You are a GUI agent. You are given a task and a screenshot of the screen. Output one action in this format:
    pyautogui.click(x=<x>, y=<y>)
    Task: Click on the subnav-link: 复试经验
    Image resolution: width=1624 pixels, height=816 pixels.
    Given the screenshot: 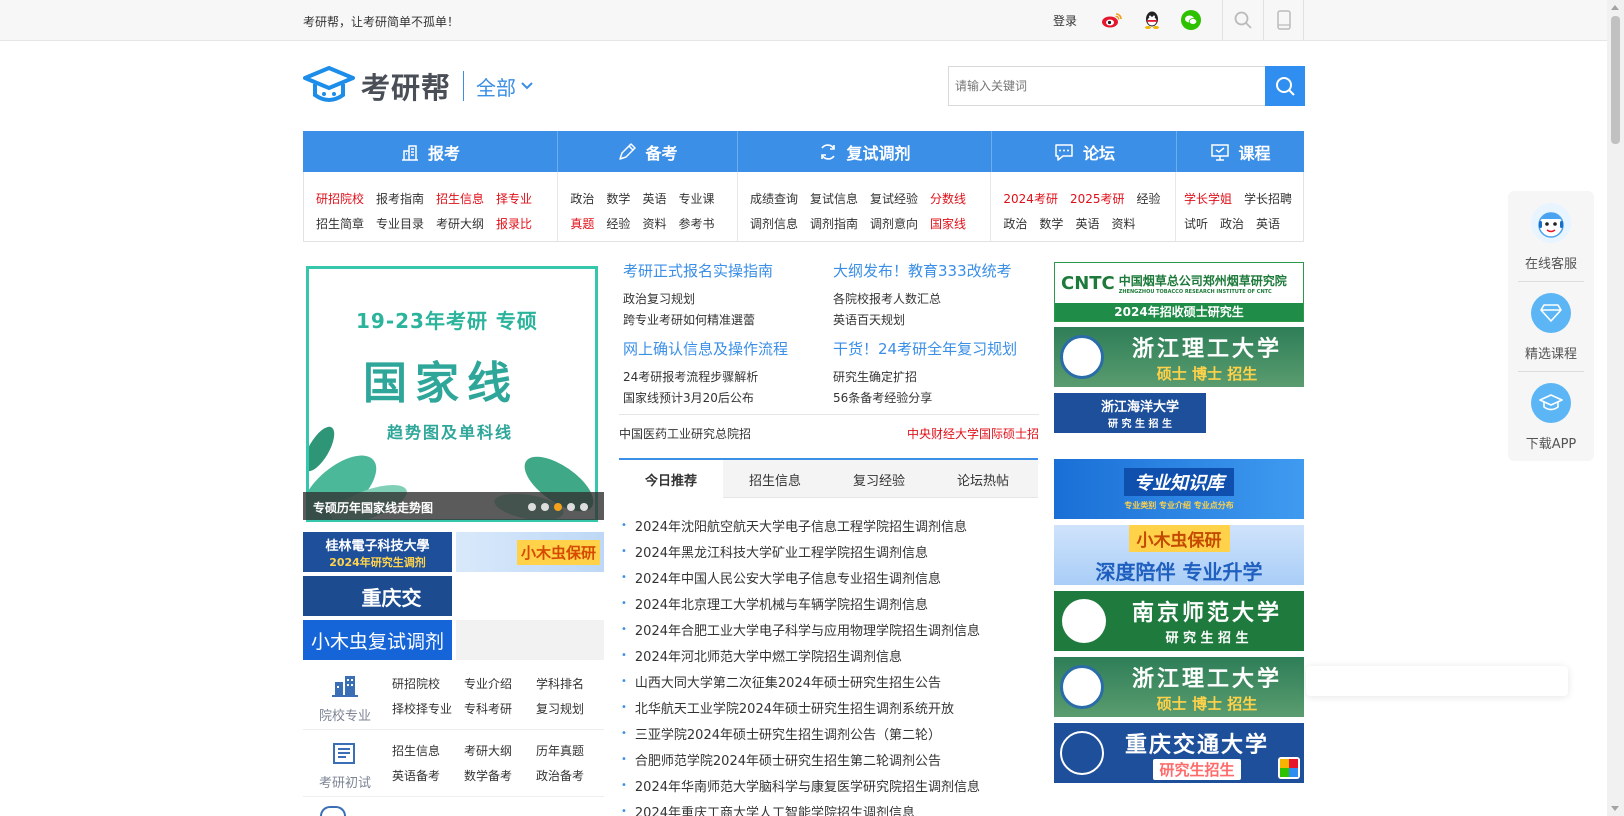 What is the action you would take?
    pyautogui.click(x=894, y=198)
    